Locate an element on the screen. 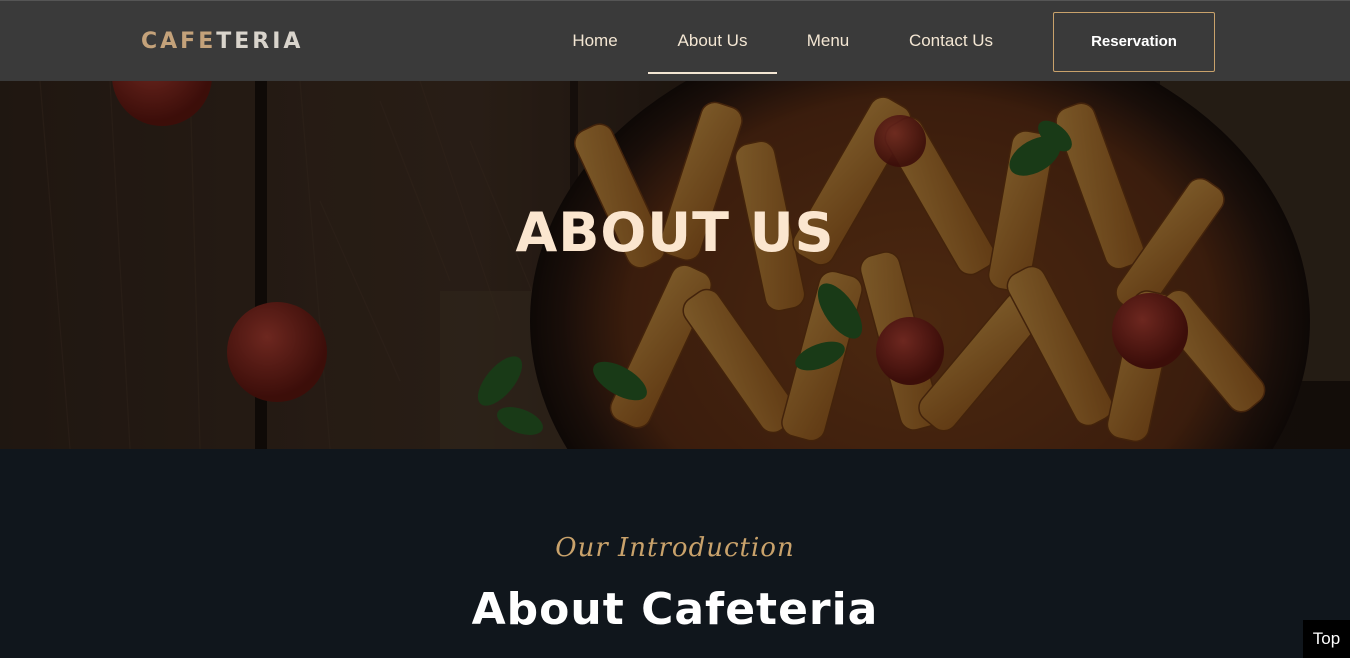 The width and height of the screenshot is (1350, 658). logo-text-teria: TERIA is located at coordinates (260, 41).